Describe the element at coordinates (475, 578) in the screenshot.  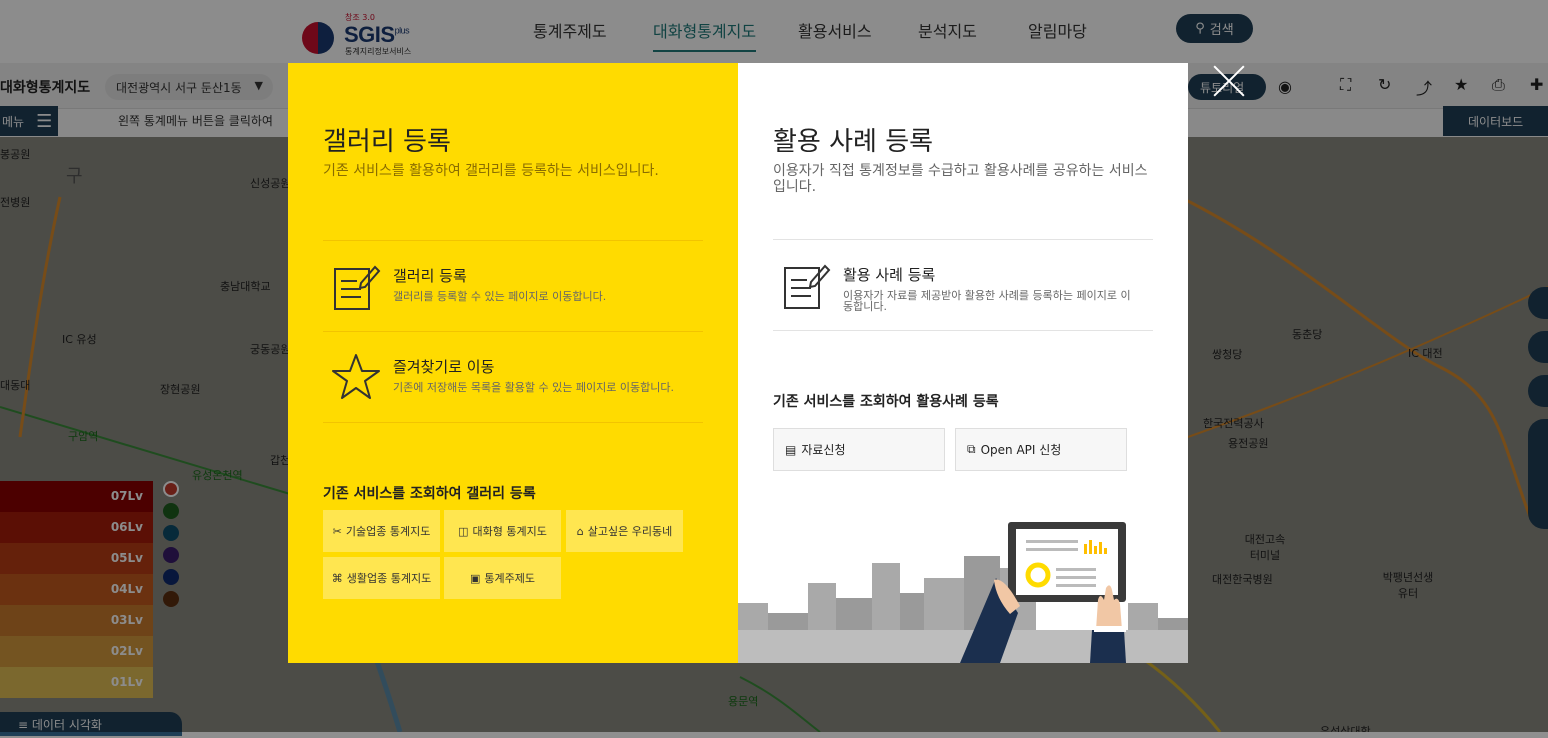
I see `monitor-icon: ▣` at that location.